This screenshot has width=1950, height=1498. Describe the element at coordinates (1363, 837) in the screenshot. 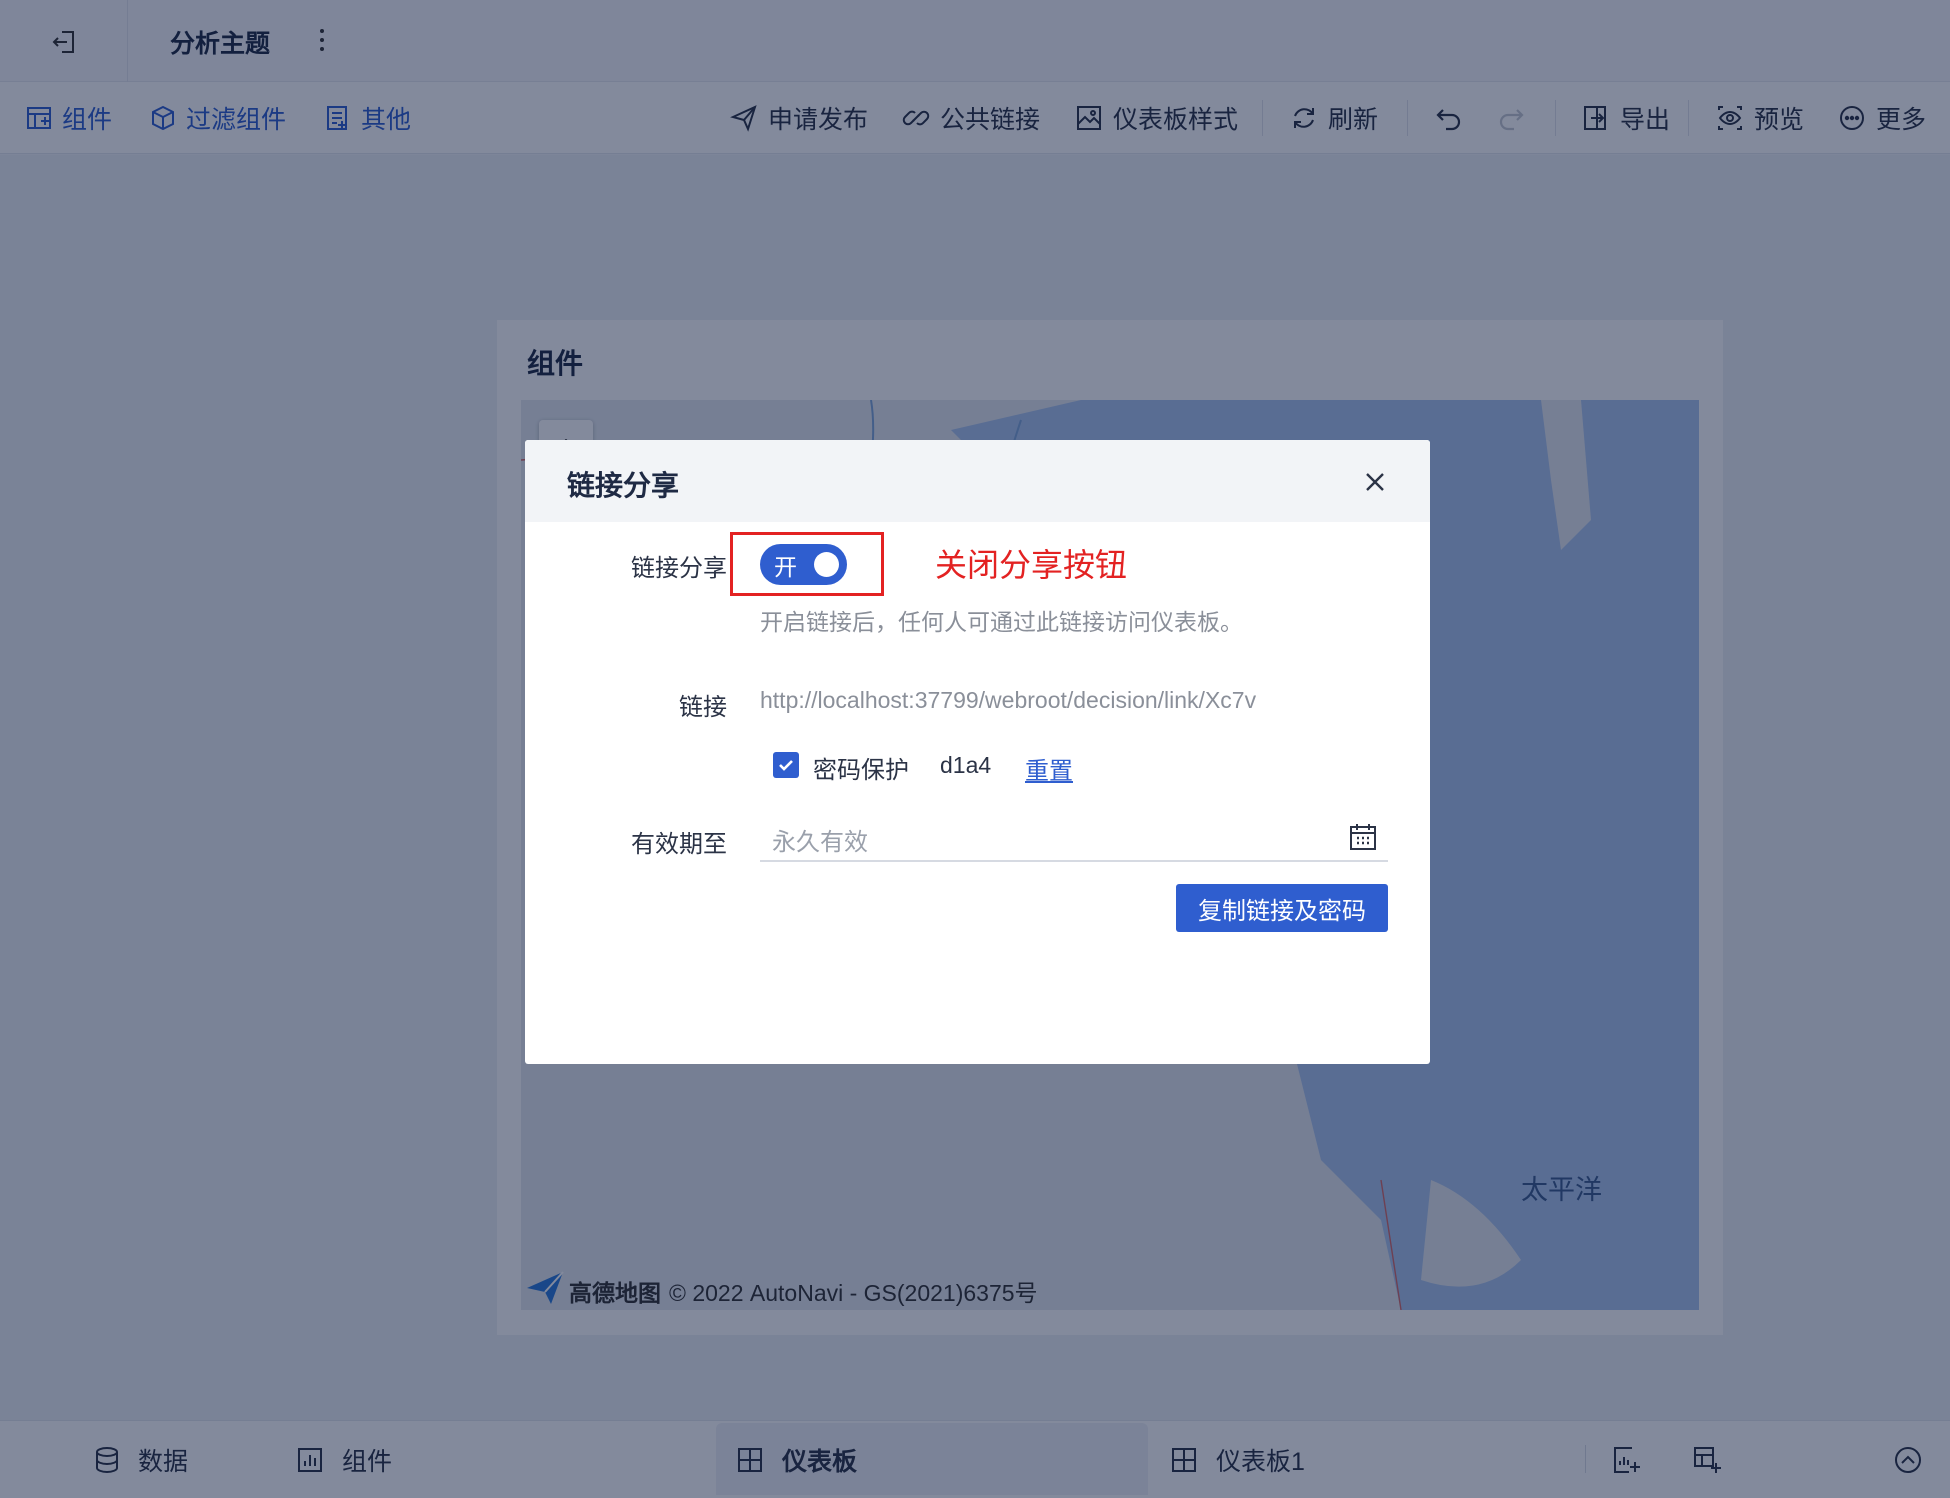

I see `calendar-icon` at that location.